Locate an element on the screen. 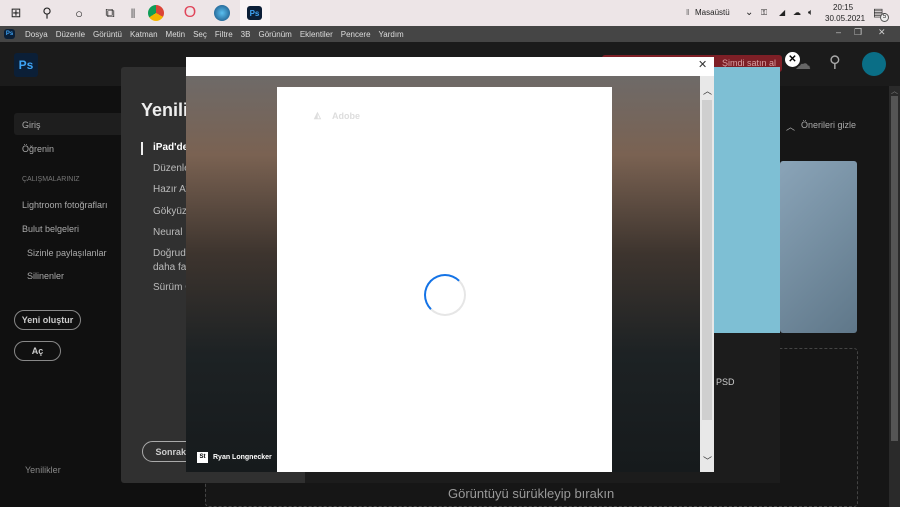 Image resolution: width=900 pixels, height=507 pixels. avatar is located at coordinates (874, 64).